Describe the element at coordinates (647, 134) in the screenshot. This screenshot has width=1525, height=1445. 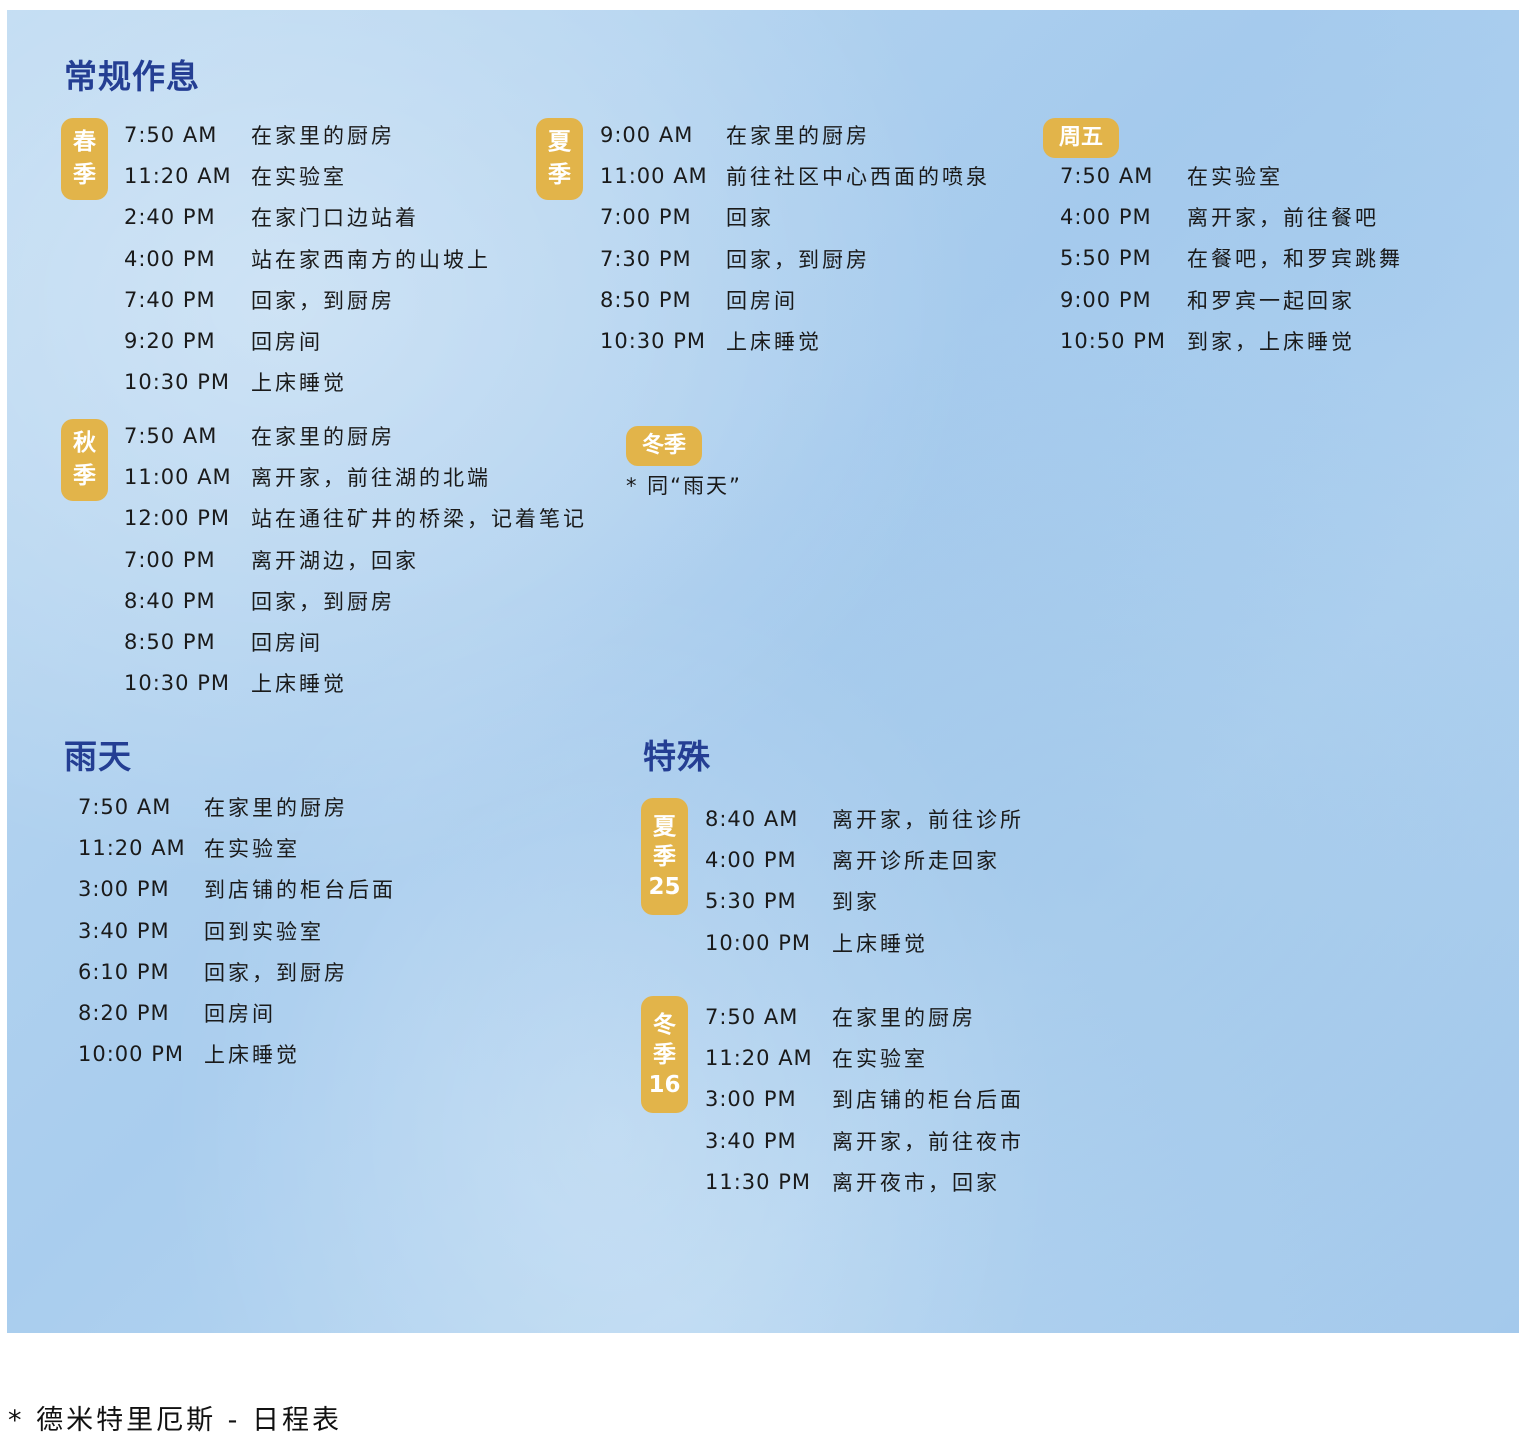
I see `row-time: 9:00 AM` at that location.